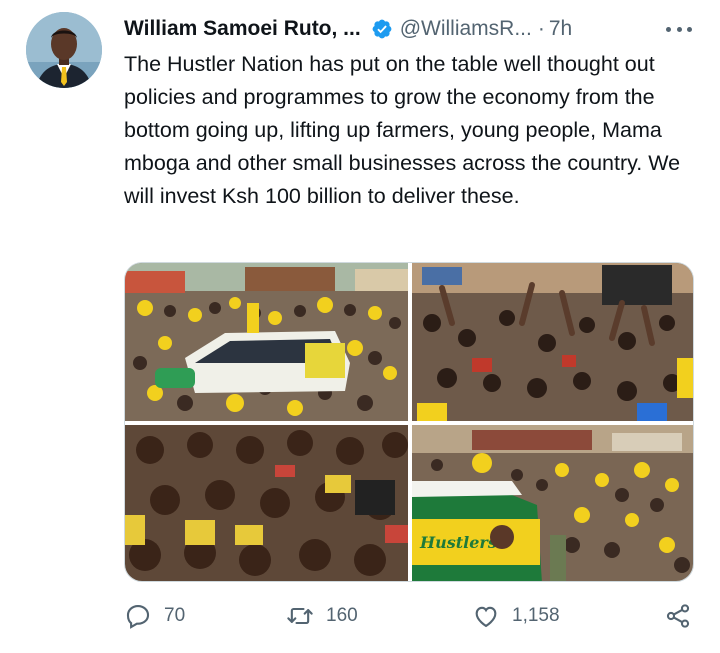 This screenshot has width=720, height=653. What do you see at coordinates (266, 342) in the screenshot?
I see `photo-crowd-vehicle` at bounding box center [266, 342].